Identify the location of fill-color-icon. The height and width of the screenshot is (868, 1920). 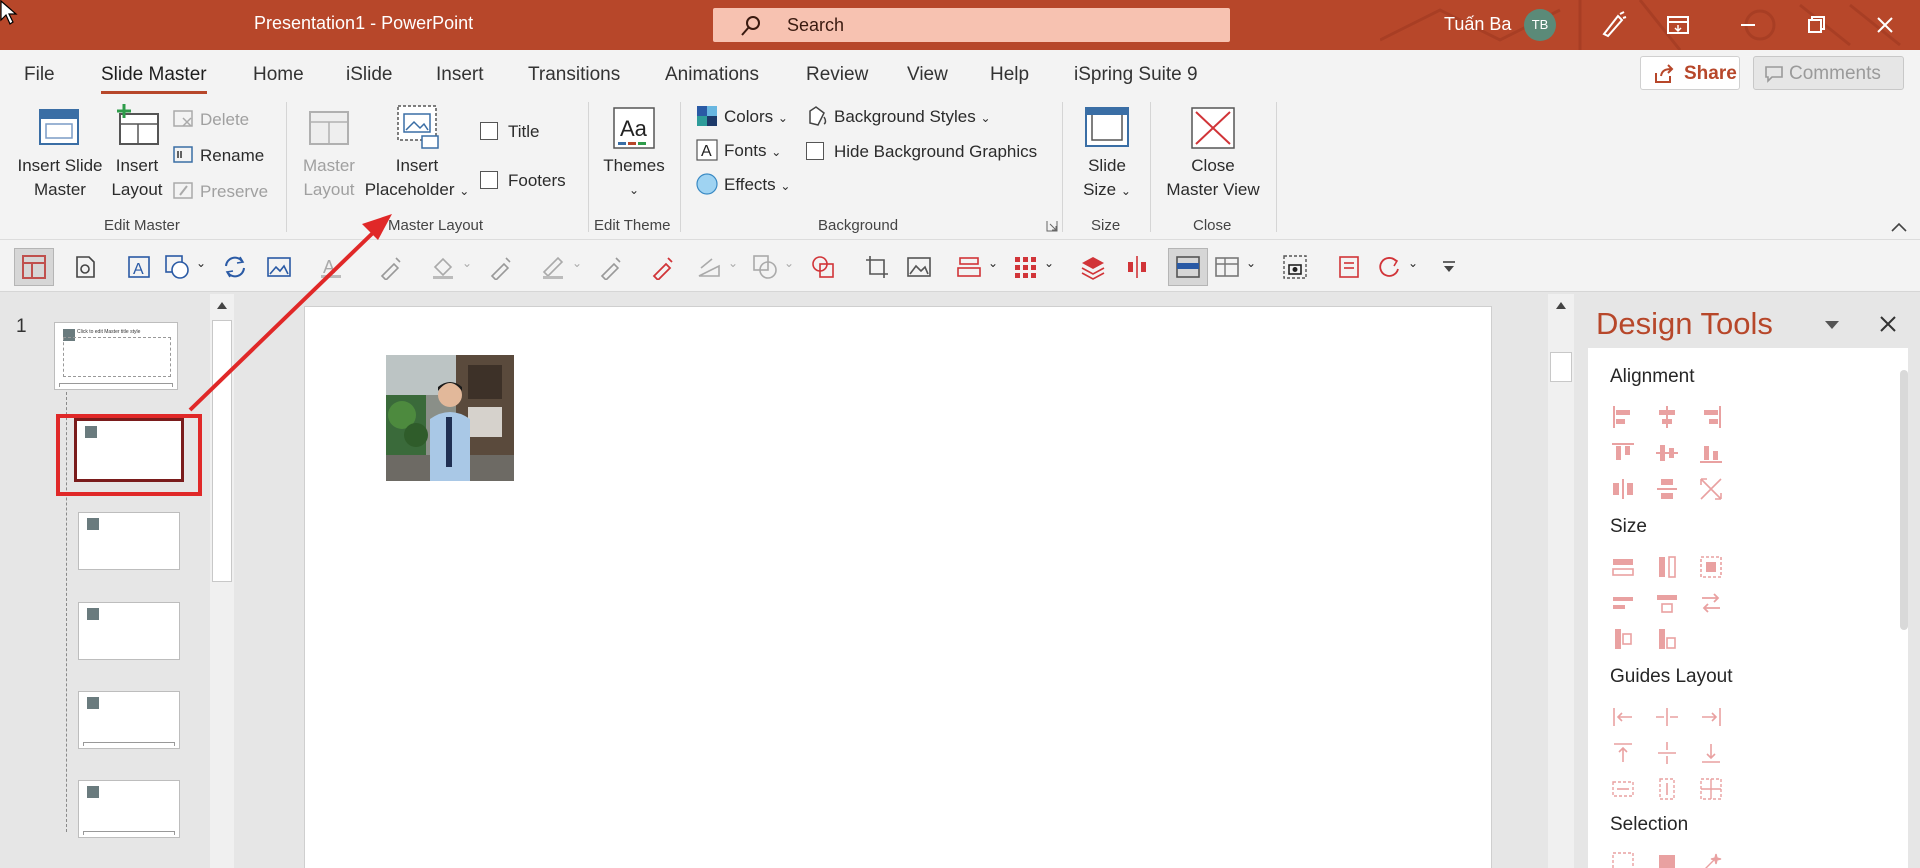
(443, 267).